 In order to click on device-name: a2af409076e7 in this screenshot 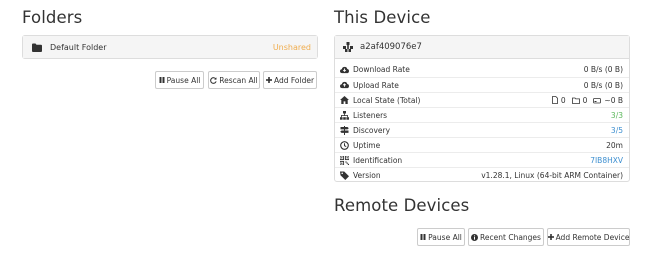, I will do `click(391, 47)`.